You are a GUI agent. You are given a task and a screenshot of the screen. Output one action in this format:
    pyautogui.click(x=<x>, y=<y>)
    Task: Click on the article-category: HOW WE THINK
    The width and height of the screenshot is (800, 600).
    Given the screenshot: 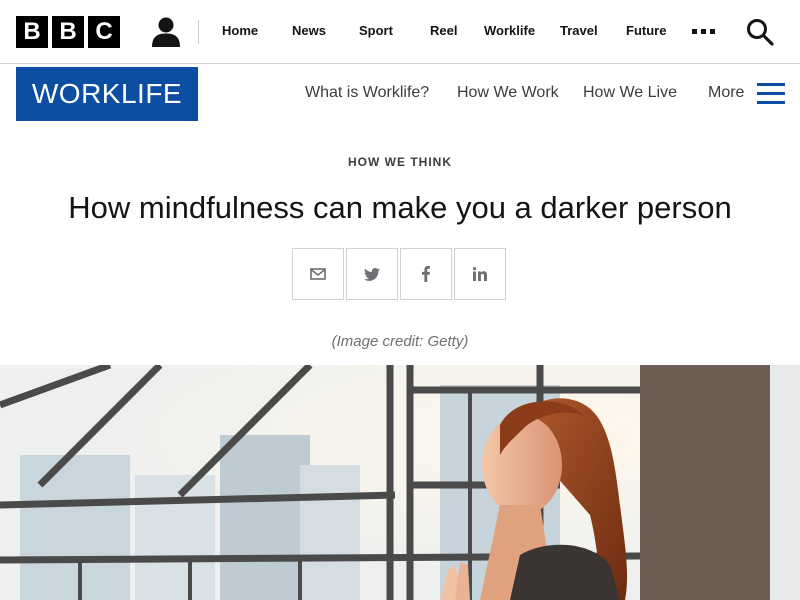 What is the action you would take?
    pyautogui.click(x=400, y=162)
    